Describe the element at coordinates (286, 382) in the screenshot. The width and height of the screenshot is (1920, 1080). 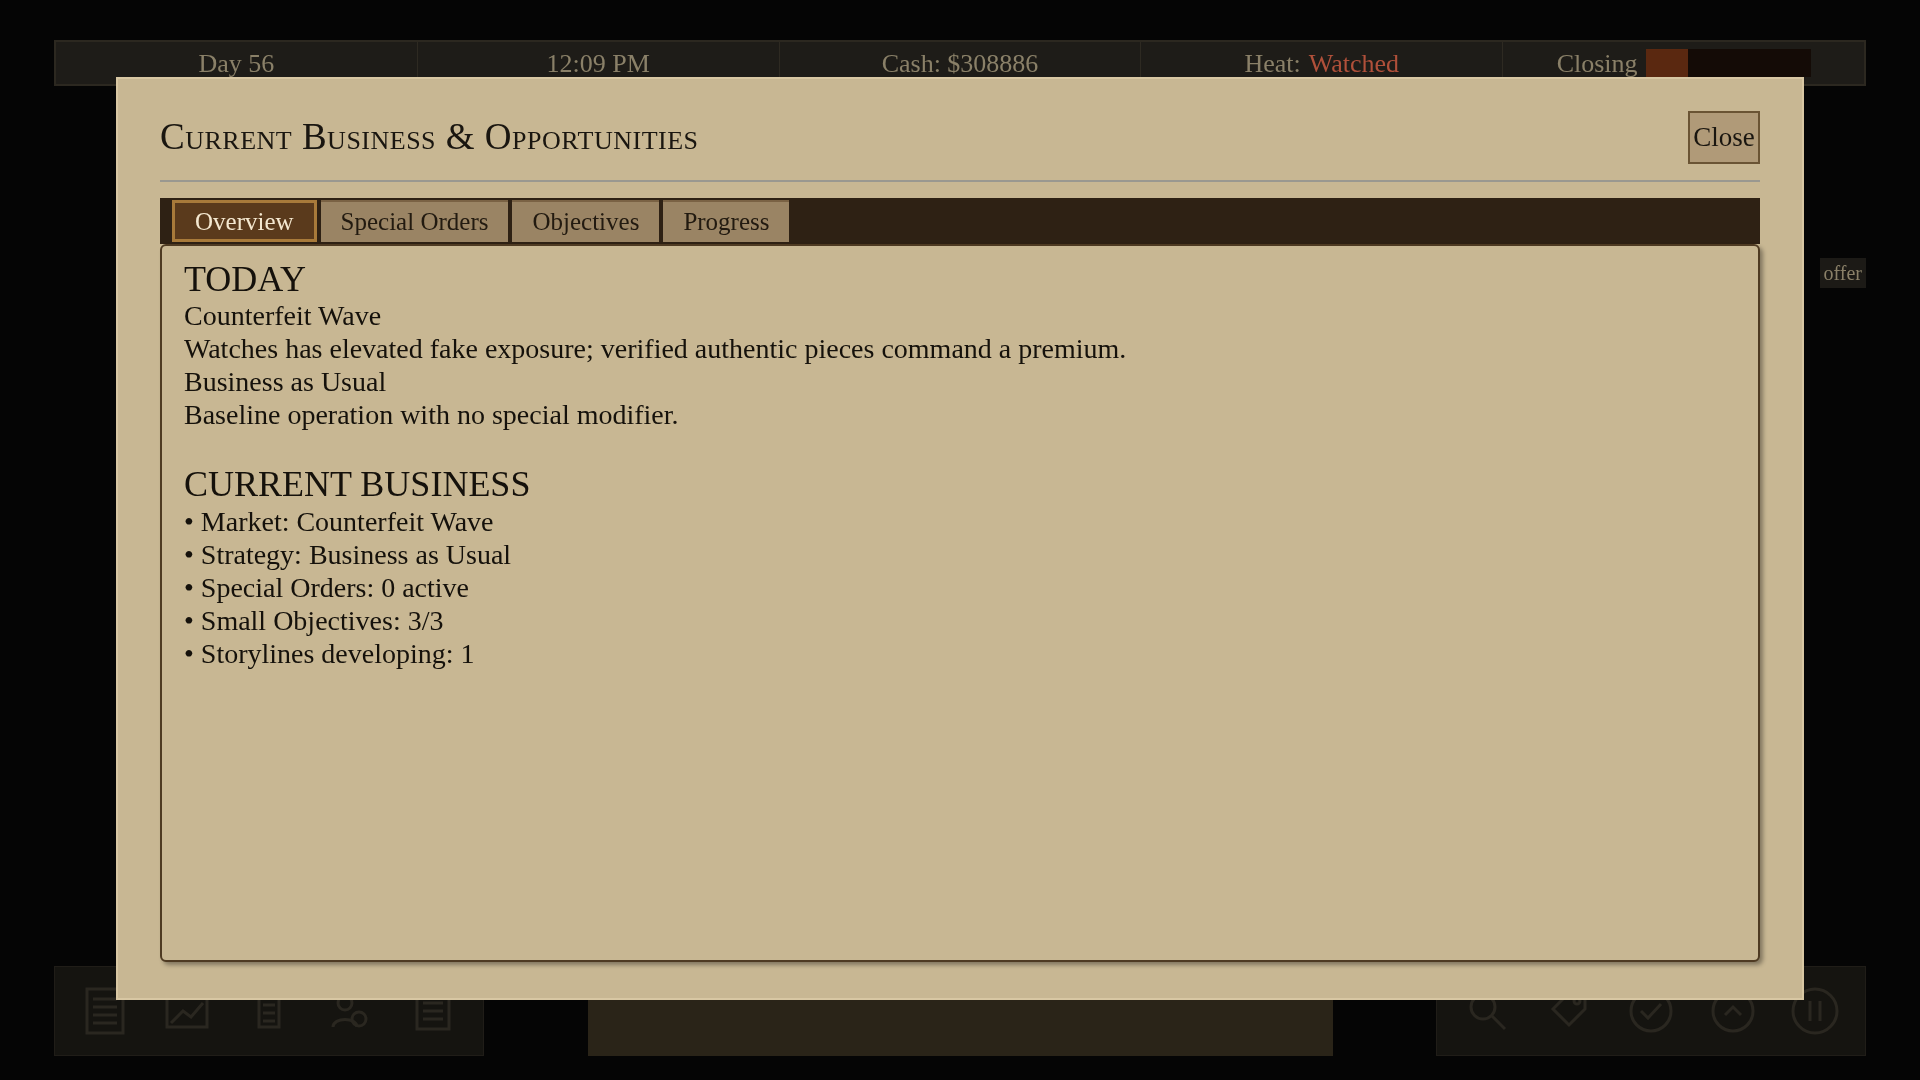
I see `text-line: Business as Usual` at that location.